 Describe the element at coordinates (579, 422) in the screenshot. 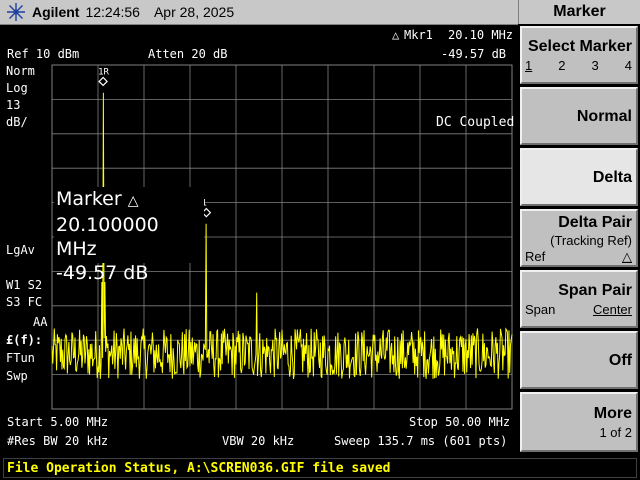

I see `more-softkey: More 1 of 2` at that location.